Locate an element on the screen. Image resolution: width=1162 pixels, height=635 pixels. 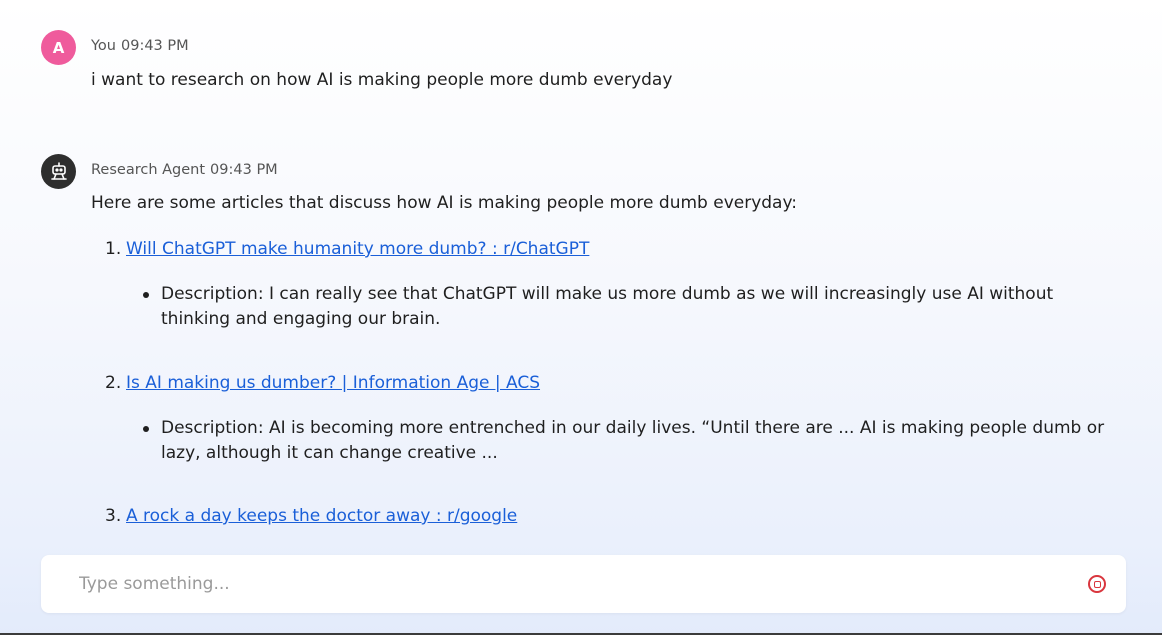
list-number: 3. is located at coordinates (113, 516).